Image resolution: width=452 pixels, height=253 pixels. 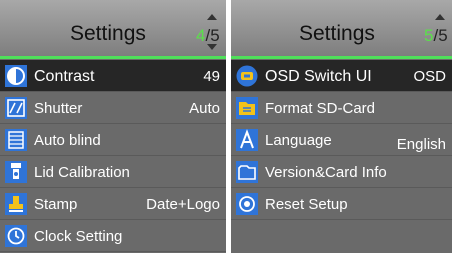 I want to click on menu-item-value: OSD, so click(x=429, y=76).